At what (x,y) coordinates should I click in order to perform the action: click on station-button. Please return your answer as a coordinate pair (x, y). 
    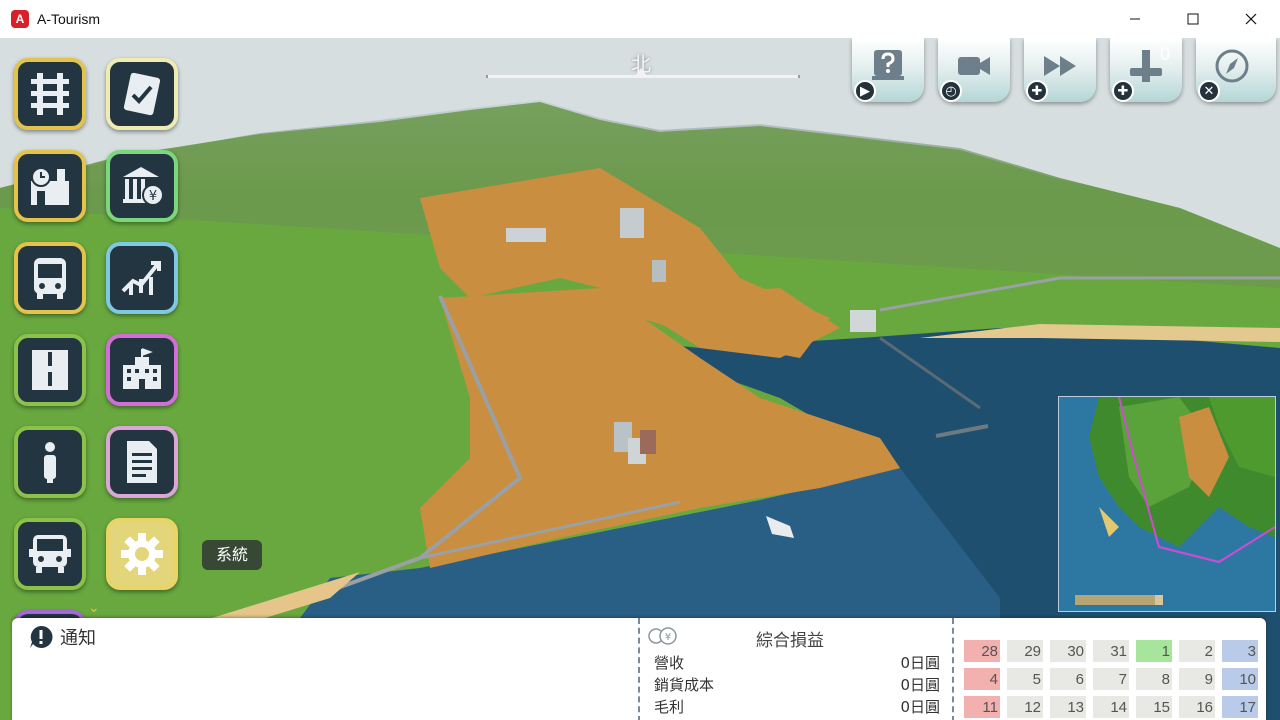
    Looking at the image, I should click on (50, 186).